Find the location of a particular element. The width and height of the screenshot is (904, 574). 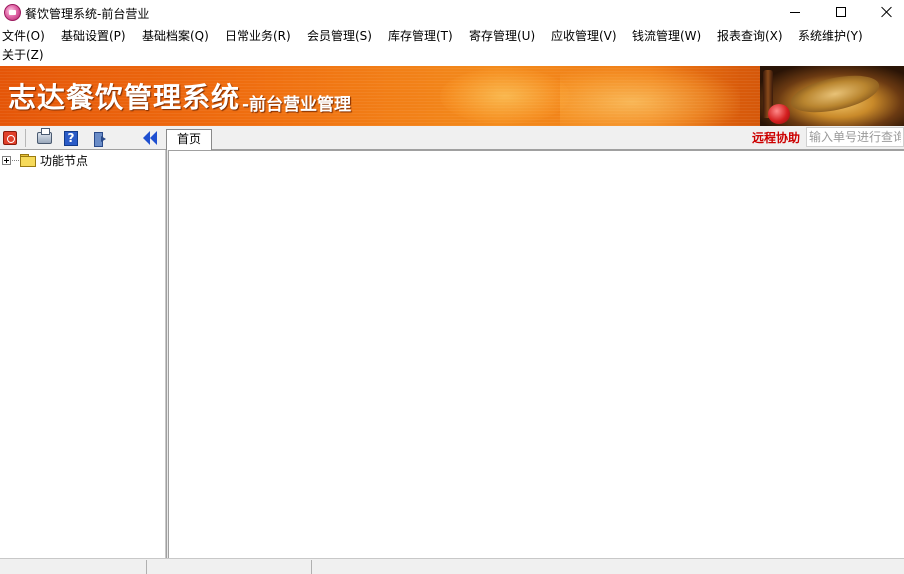

print-icon is located at coordinates (44, 136).